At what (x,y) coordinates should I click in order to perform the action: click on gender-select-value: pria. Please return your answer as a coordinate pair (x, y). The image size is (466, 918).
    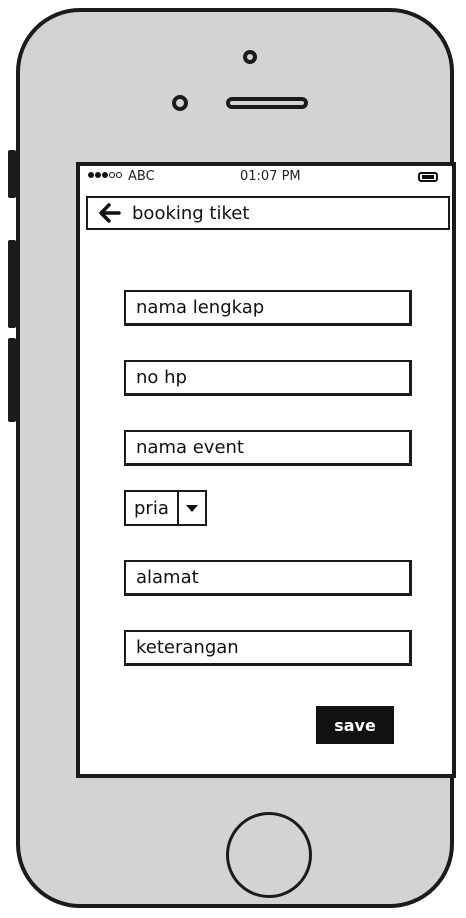
    Looking at the image, I should click on (152, 508).